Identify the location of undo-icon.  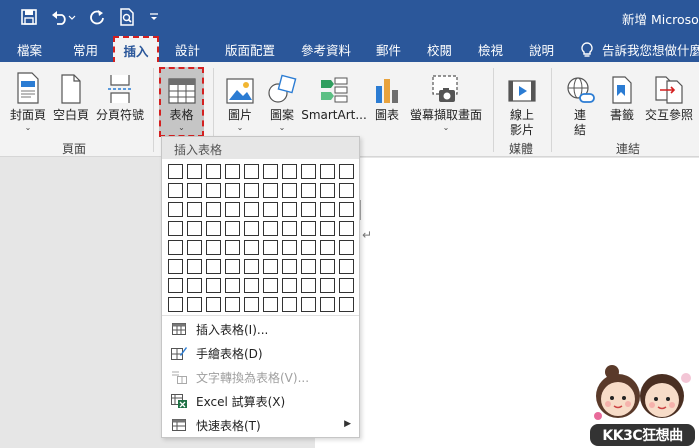
(63, 17).